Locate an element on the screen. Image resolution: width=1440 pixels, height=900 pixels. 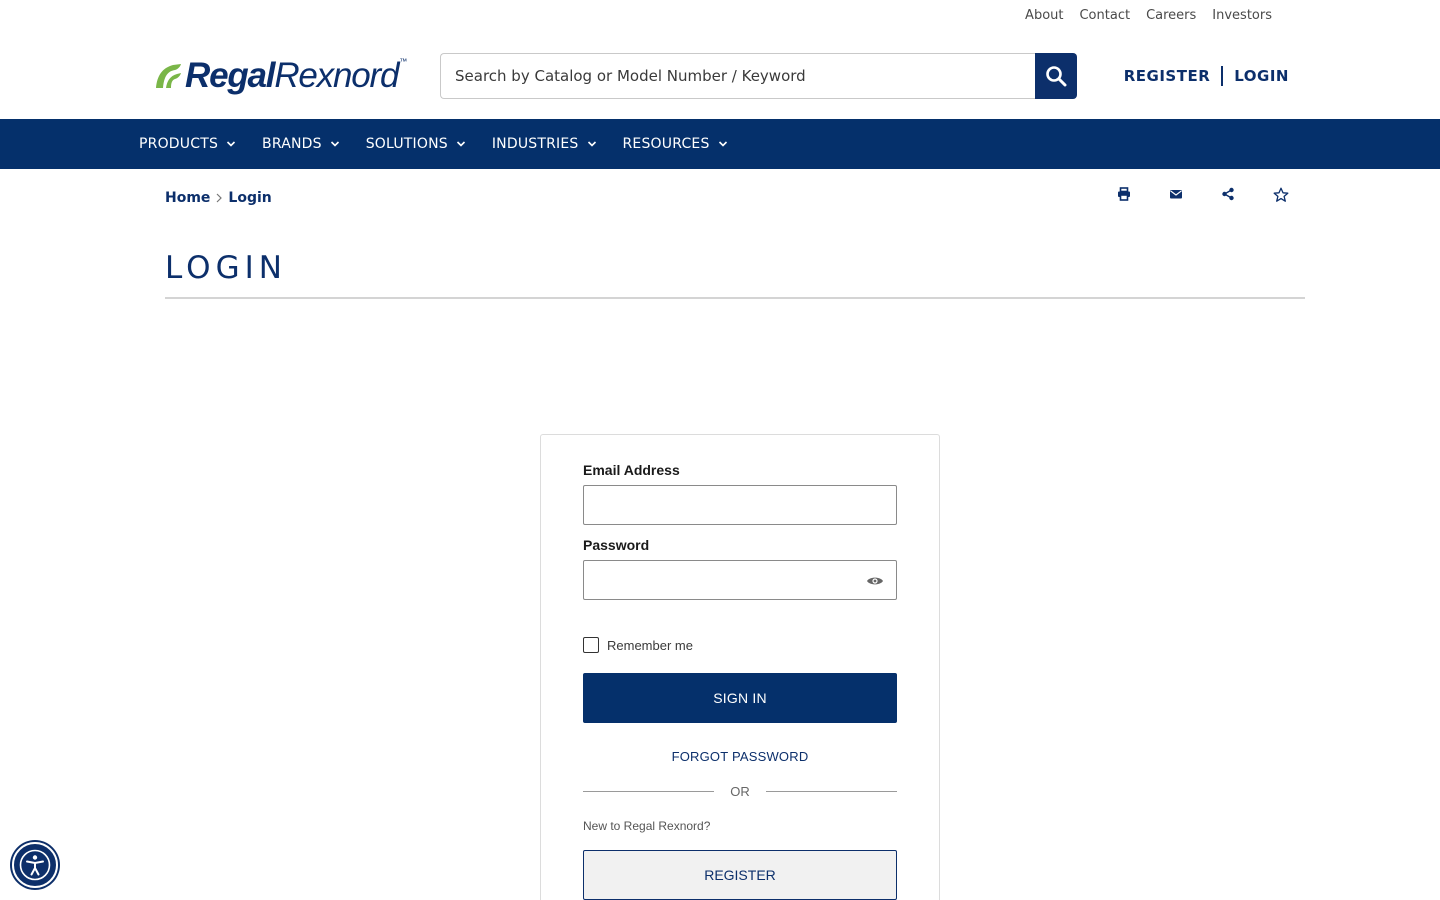
brand-leaf-icon is located at coordinates (168, 76).